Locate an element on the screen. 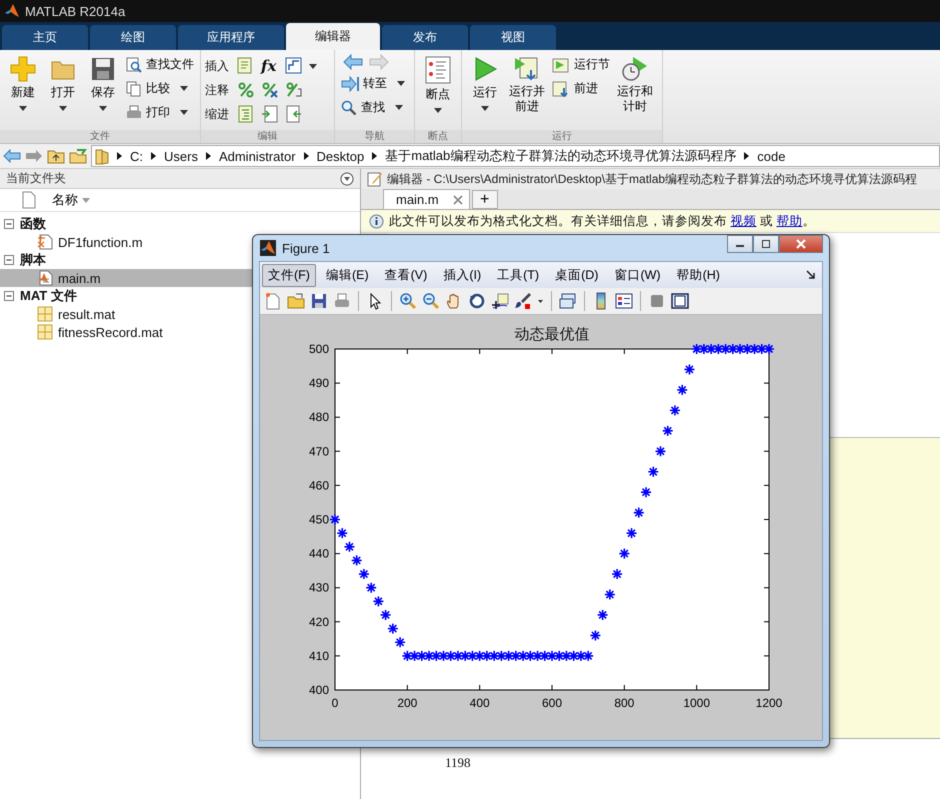 This screenshot has width=940, height=799. new-tab-button: + is located at coordinates (485, 199).